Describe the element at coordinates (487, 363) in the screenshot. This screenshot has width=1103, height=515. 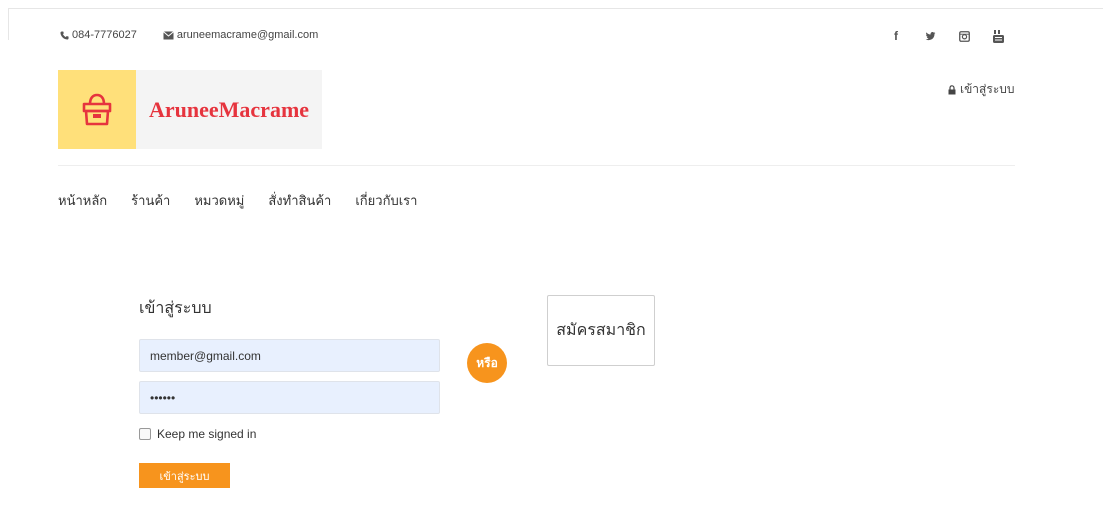
I see `or-divider-badge: หรือ` at that location.